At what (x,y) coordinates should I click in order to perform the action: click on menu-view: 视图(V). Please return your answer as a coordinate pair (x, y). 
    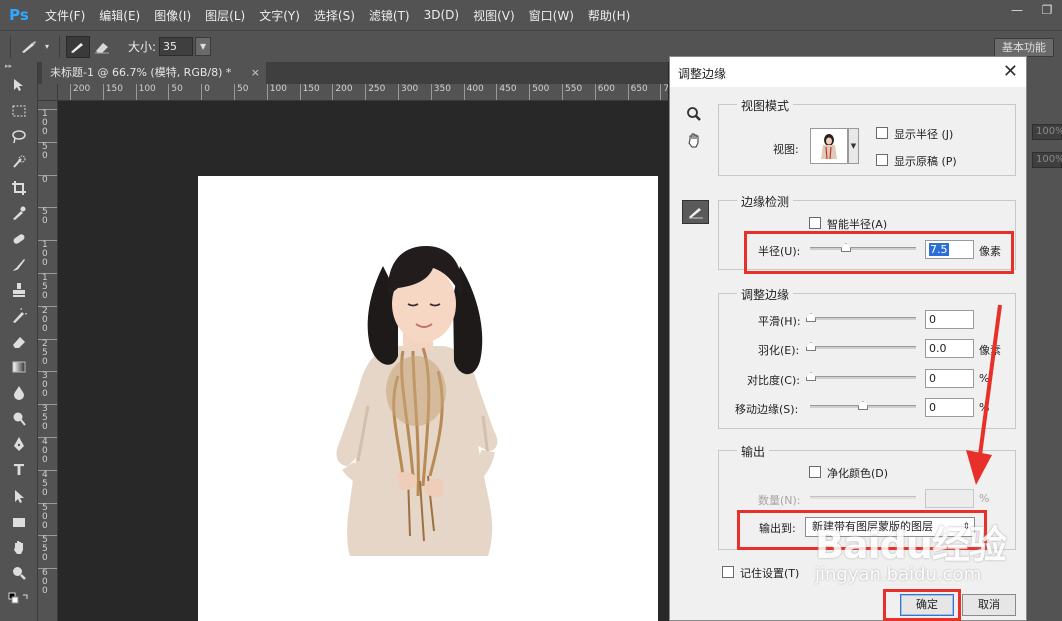
    Looking at the image, I should click on (494, 15).